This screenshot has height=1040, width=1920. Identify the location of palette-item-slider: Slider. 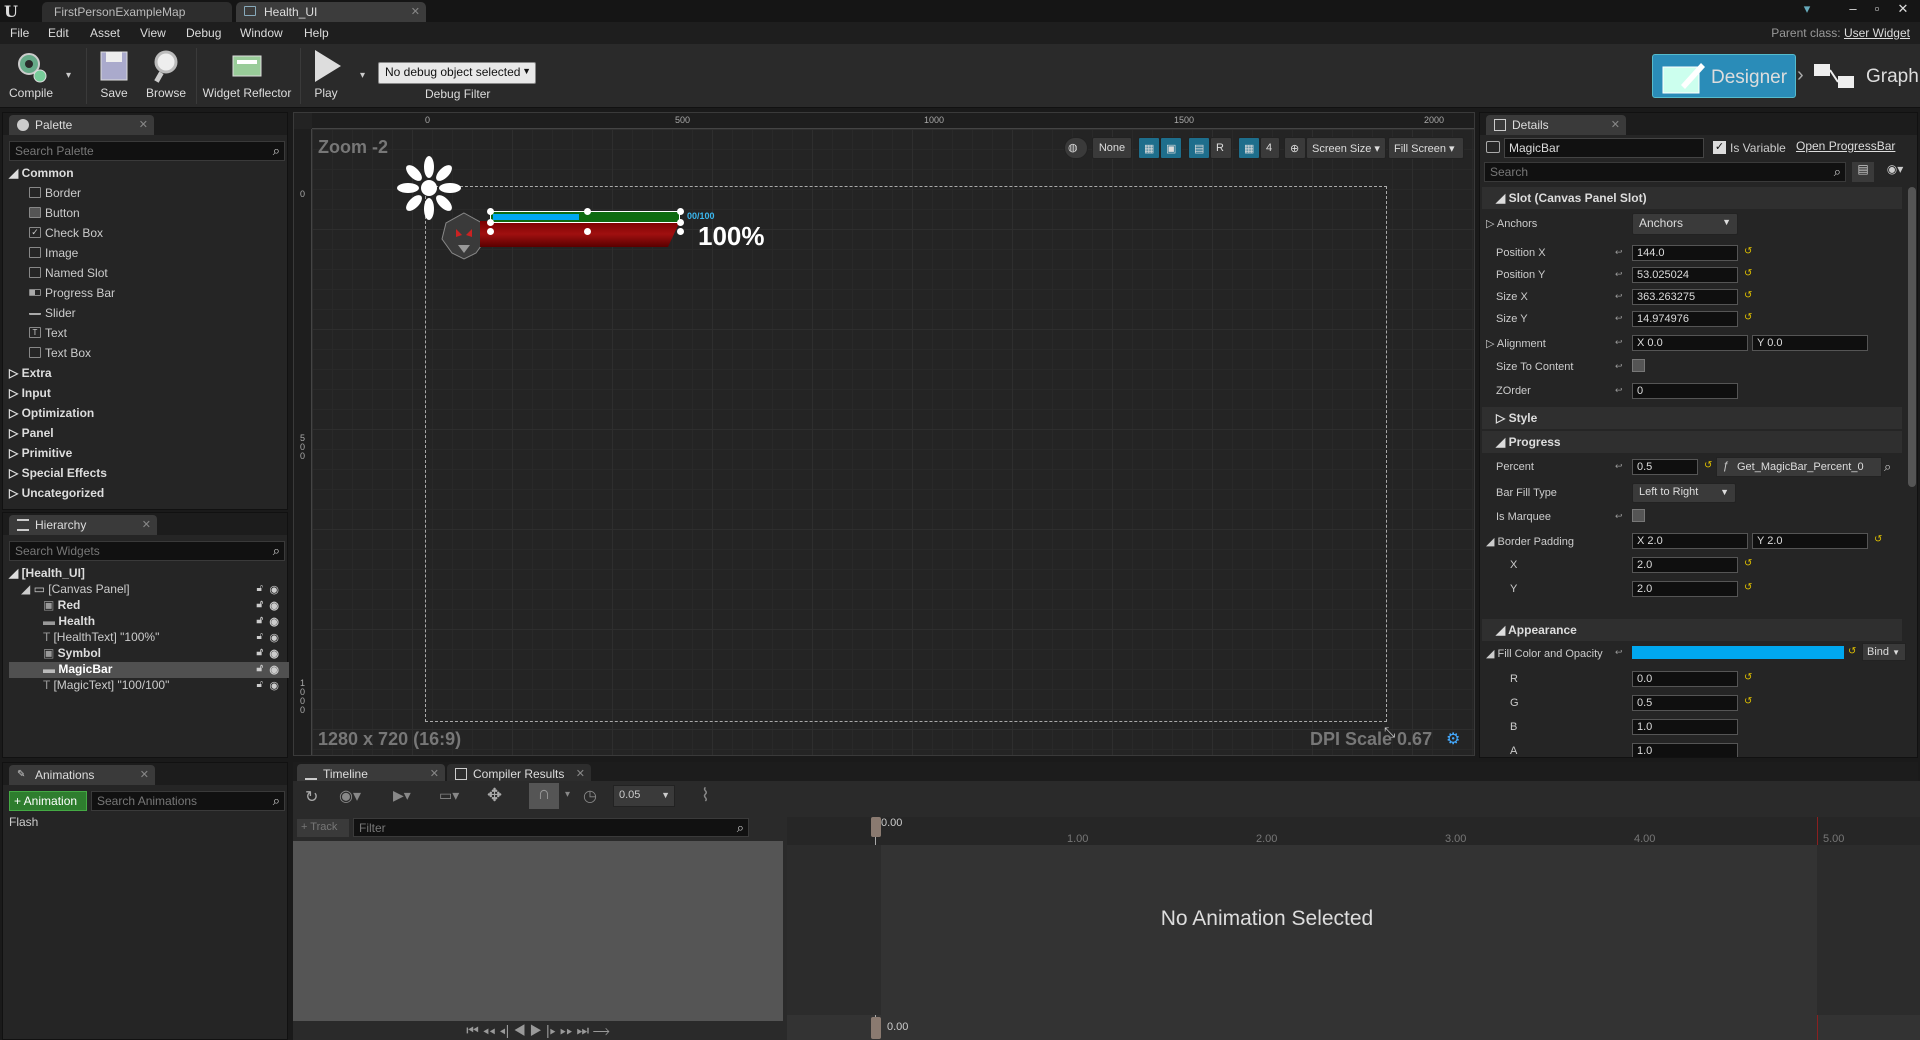
(52, 313).